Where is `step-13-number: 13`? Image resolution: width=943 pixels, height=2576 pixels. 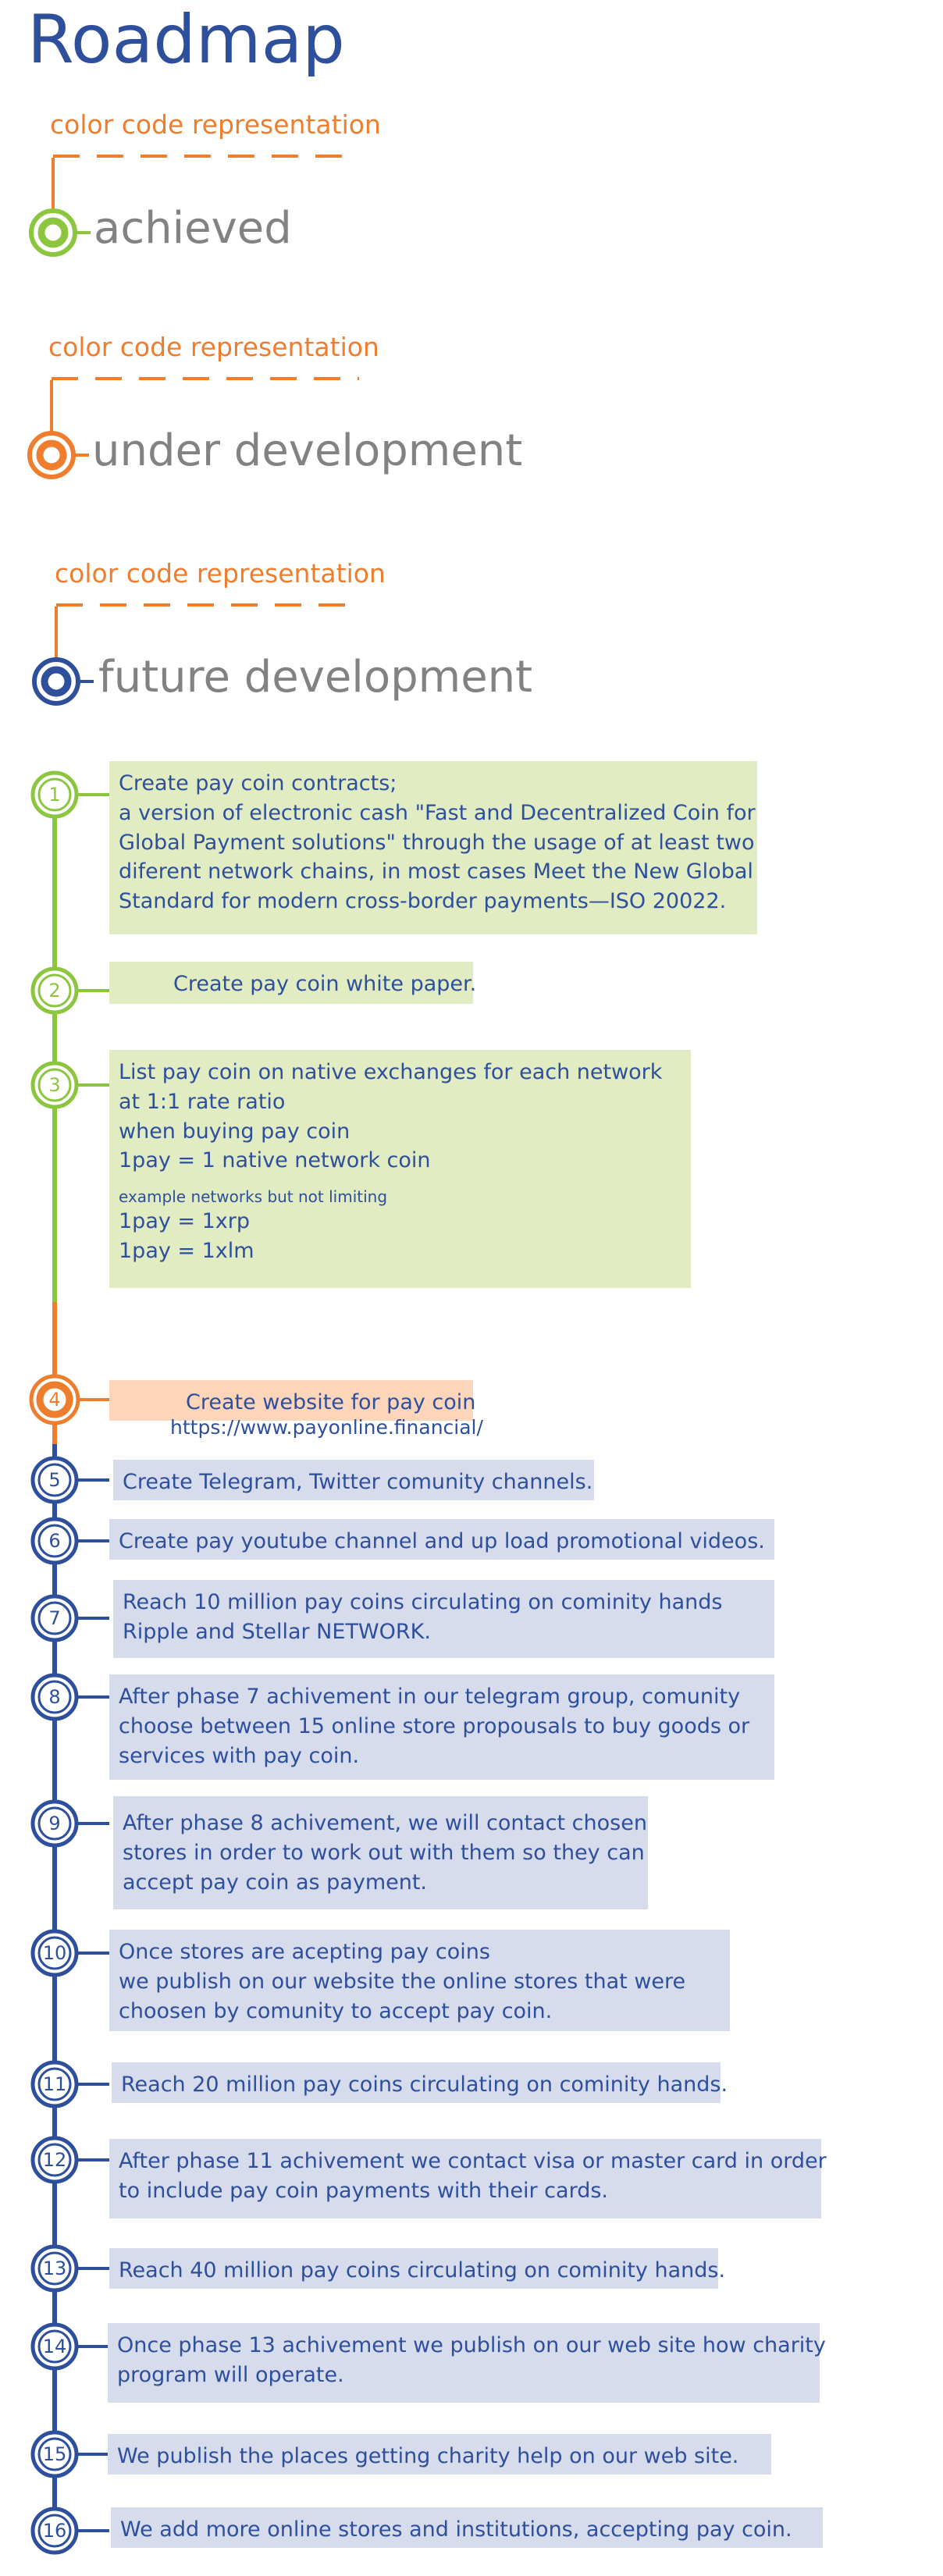
step-13-number: 13 is located at coordinates (55, 2268).